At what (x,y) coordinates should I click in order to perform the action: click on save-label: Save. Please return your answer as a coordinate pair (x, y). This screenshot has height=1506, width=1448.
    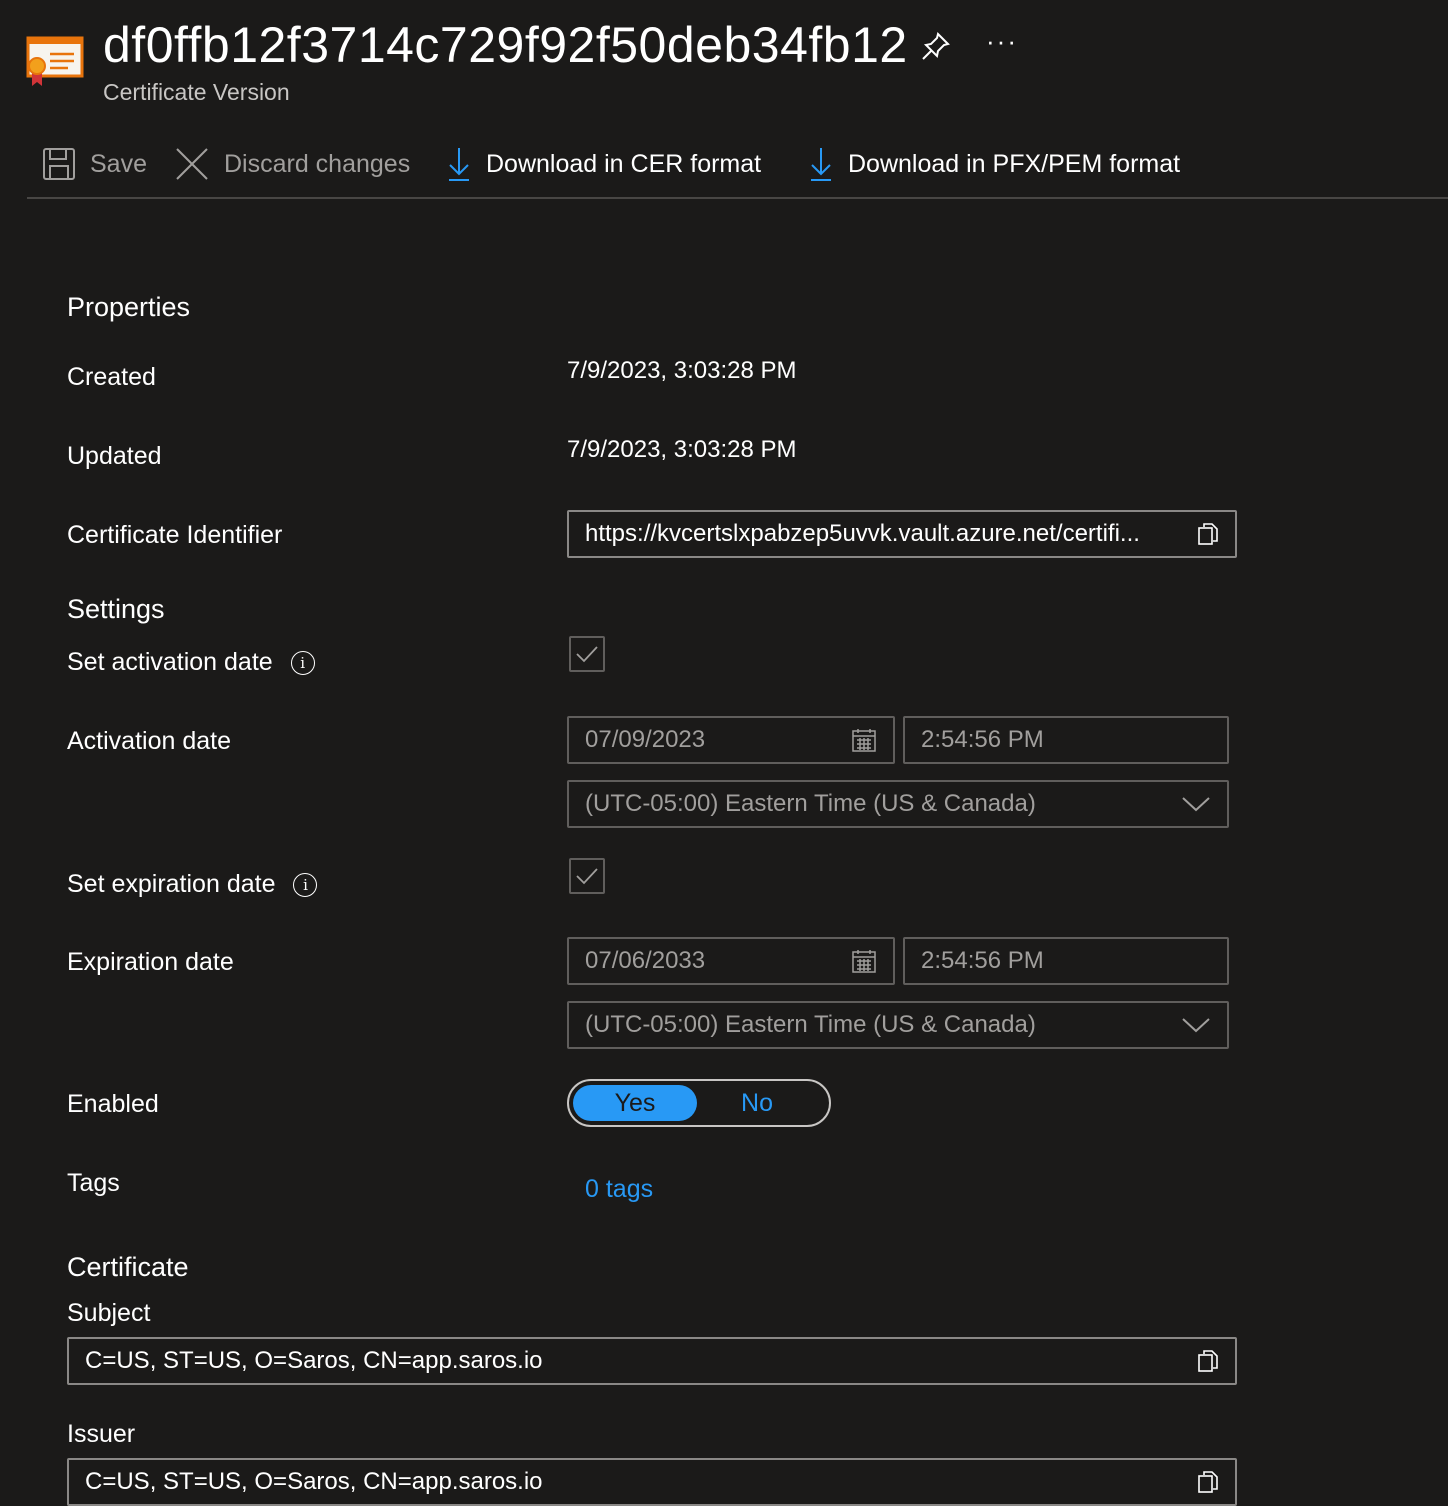
    Looking at the image, I should click on (118, 163).